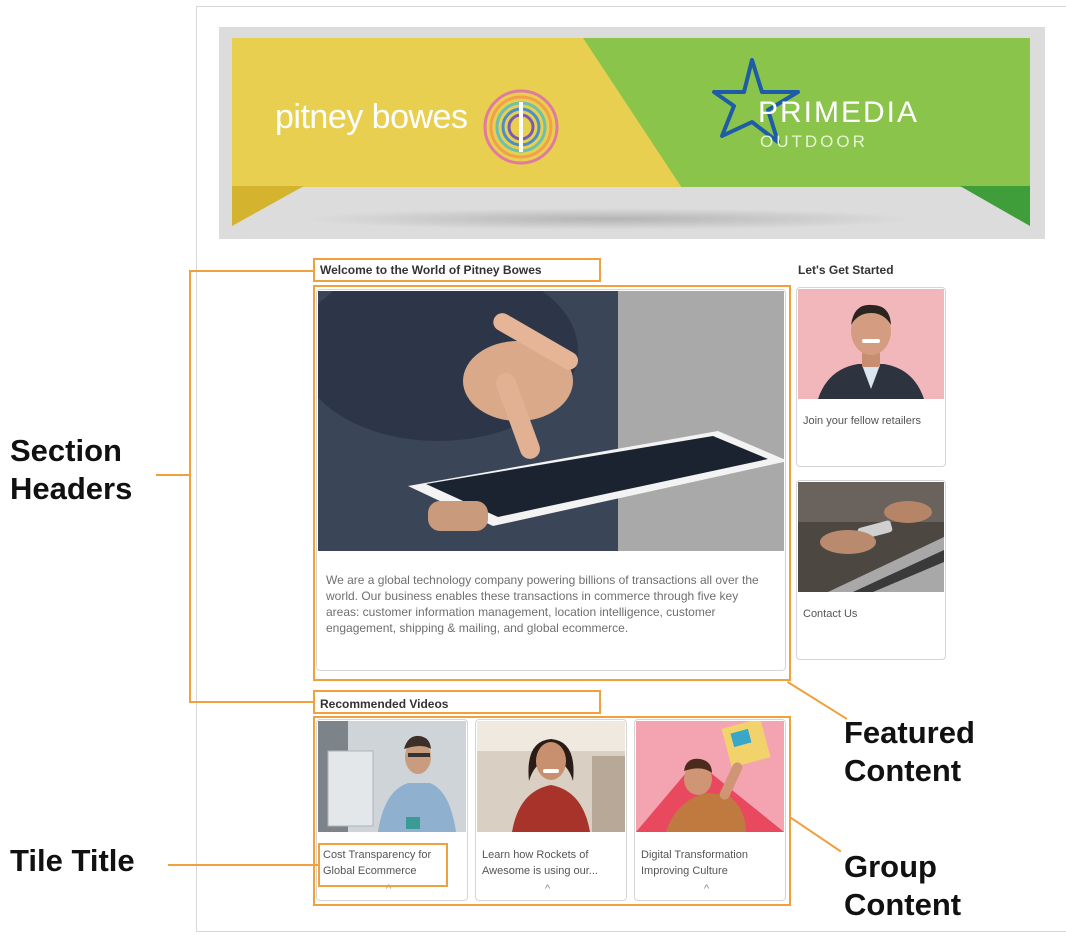 This screenshot has width=1066, height=935. What do you see at coordinates (846, 270) in the screenshot?
I see `section-header-started: Let's Get Started` at bounding box center [846, 270].